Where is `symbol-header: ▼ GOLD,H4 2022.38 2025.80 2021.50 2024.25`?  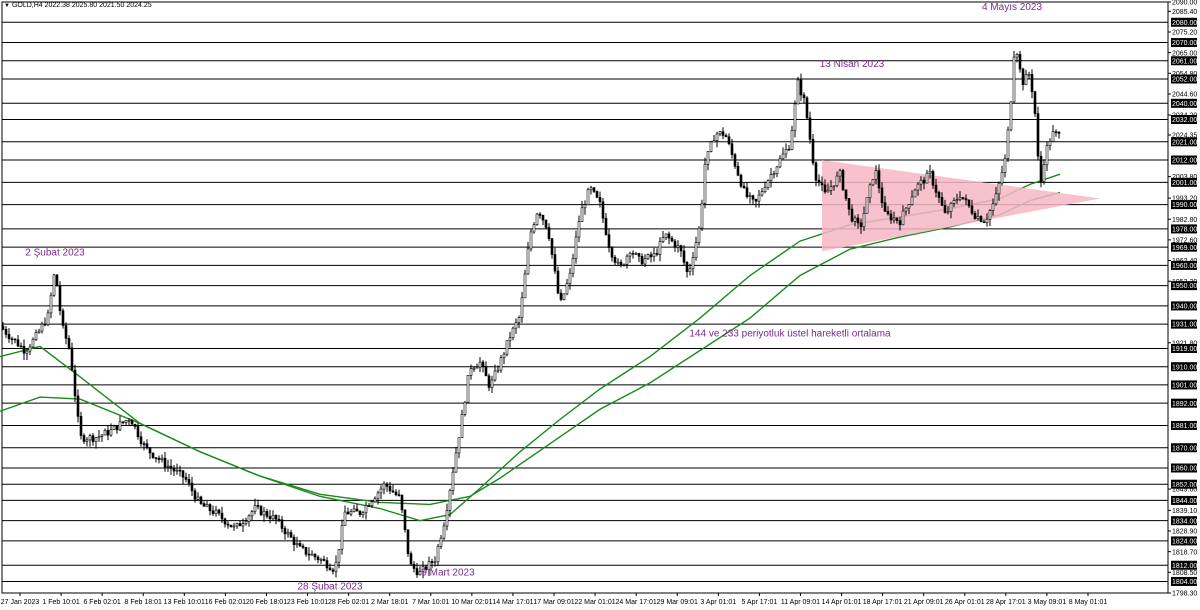 symbol-header: ▼ GOLD,H4 2022.38 2025.80 2021.50 2024.25 is located at coordinates (78, 5).